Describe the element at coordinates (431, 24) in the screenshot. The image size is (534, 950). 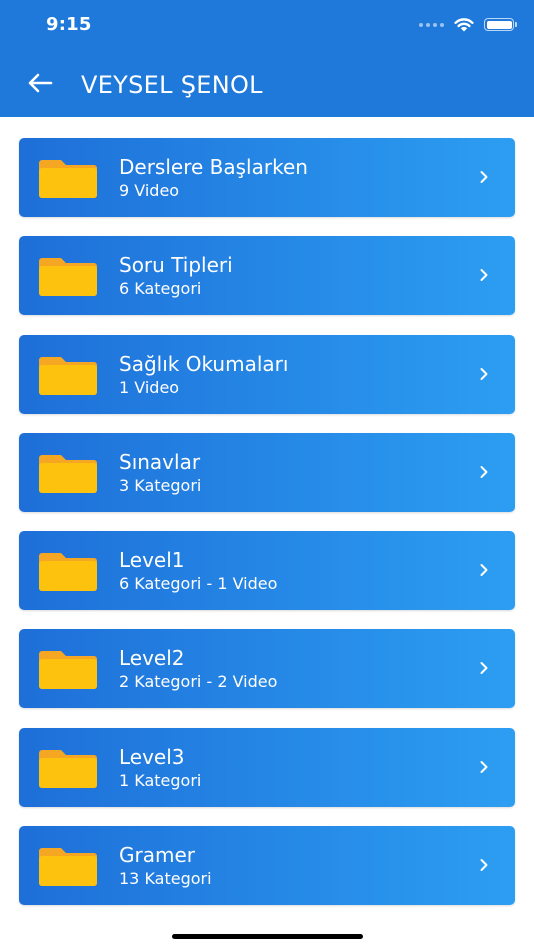
I see `cellular-signal-icon` at that location.